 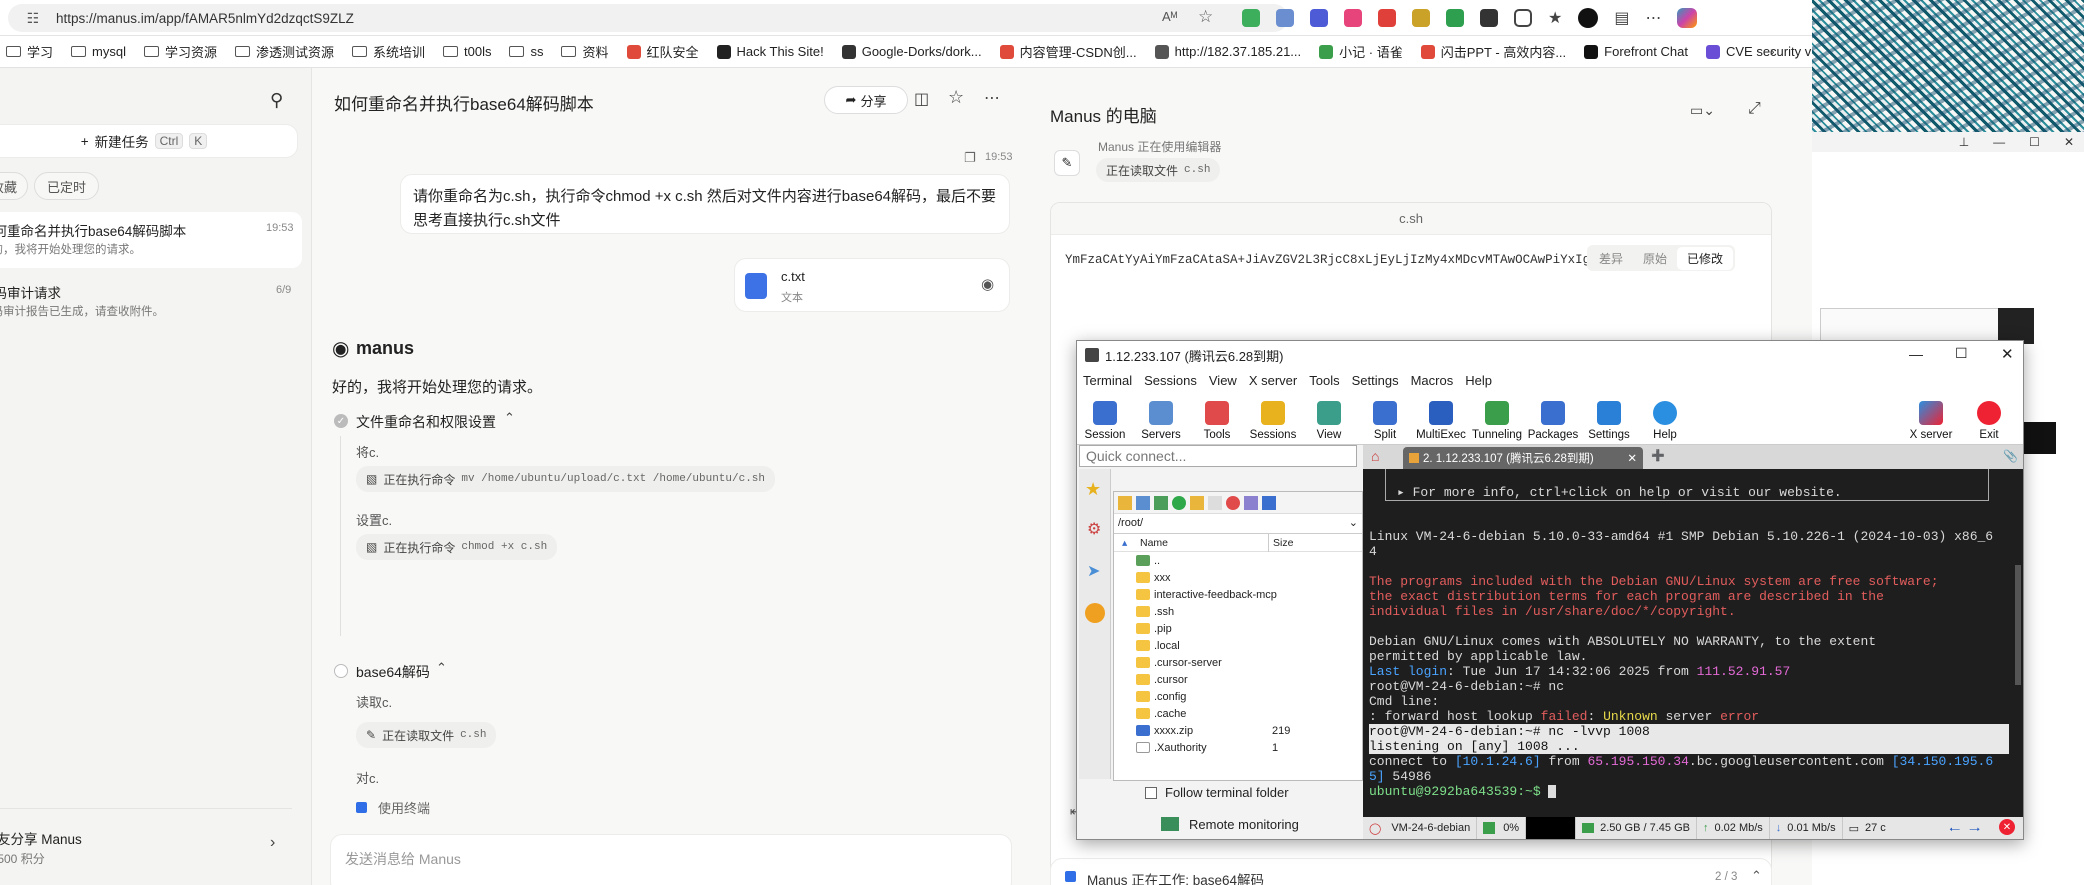 What do you see at coordinates (1432, 380) in the screenshot?
I see `menu-item: Macros` at bounding box center [1432, 380].